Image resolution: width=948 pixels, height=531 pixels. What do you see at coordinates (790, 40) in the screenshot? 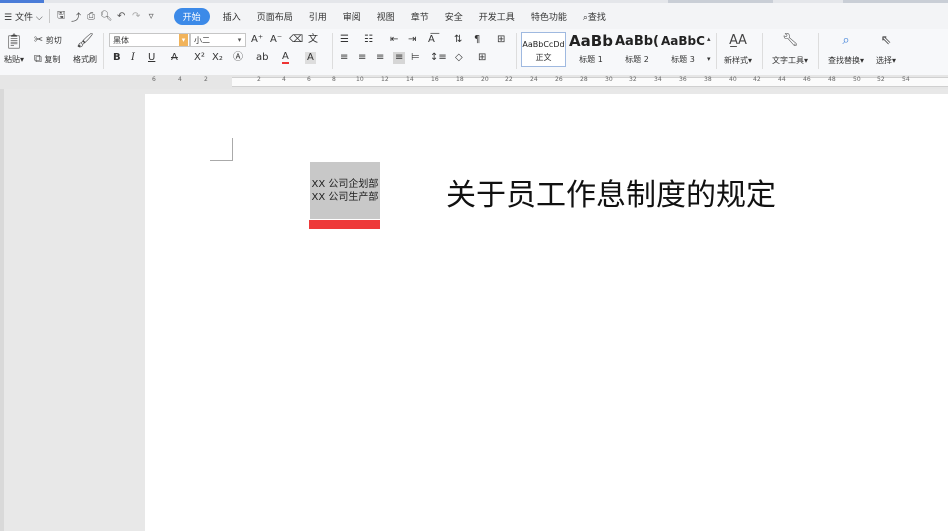
I see `wrench-icon: 🔧︎` at bounding box center [790, 40].